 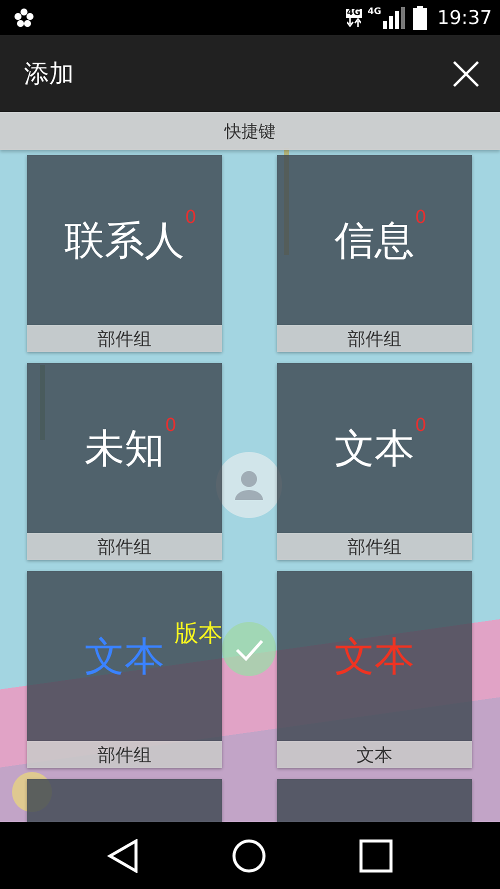 I want to click on recents-button, so click(x=376, y=855).